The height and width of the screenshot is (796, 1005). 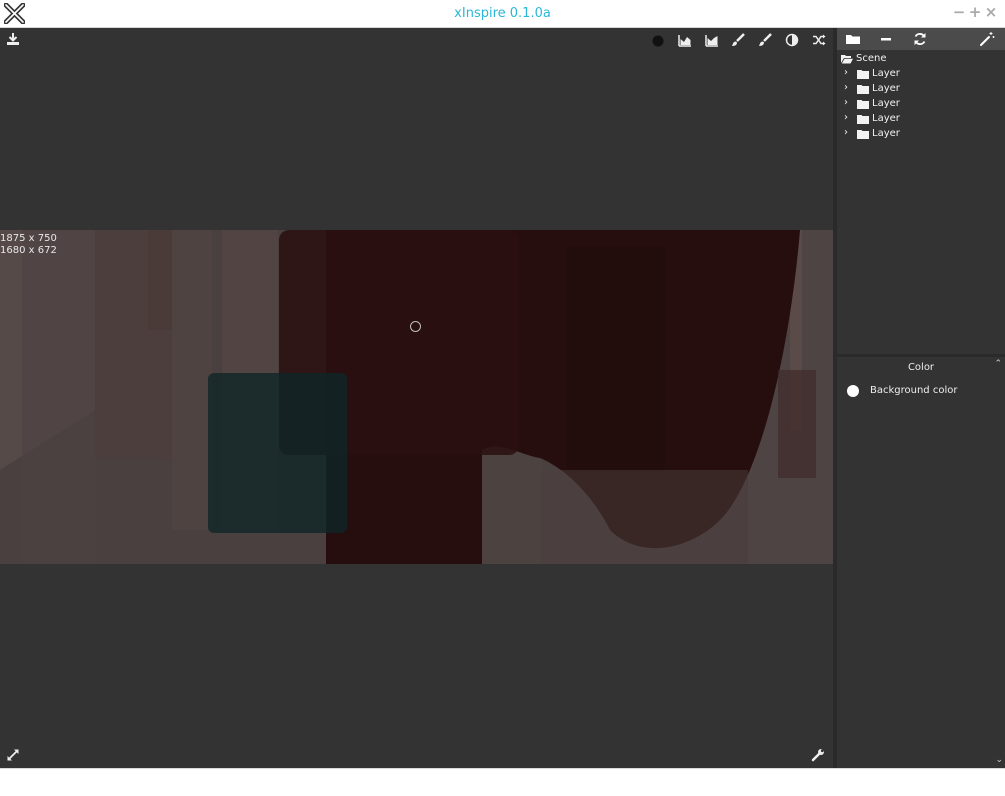 What do you see at coordinates (991, 12) in the screenshot?
I see `close-button: ×` at bounding box center [991, 12].